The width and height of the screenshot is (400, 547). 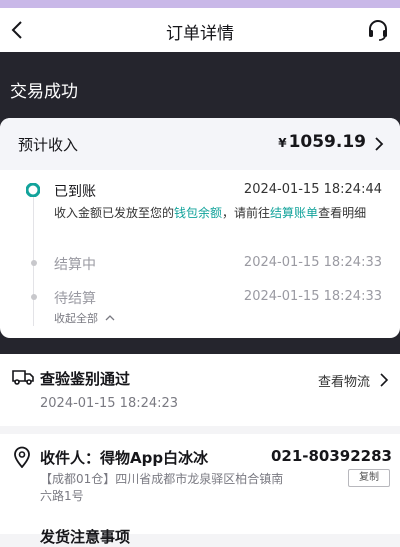 What do you see at coordinates (200, 390) in the screenshot?
I see `inspection-section: 查验鉴别通过 查看物流 2024-01-15 18:24:23` at bounding box center [200, 390].